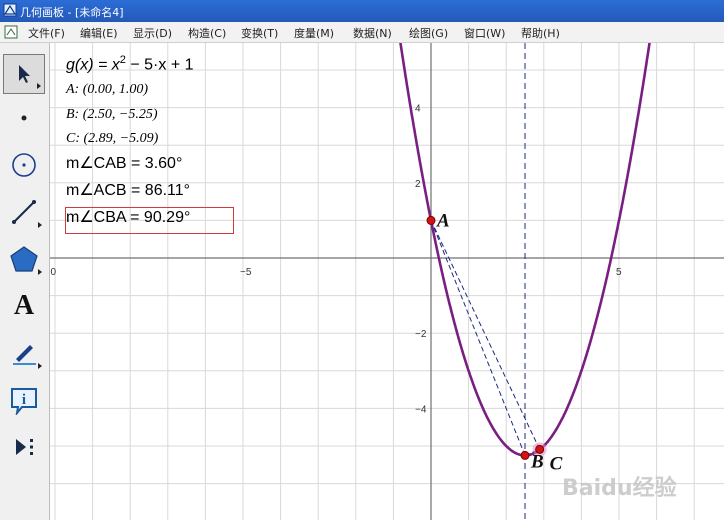  I want to click on title-bar: 几何画板 - [未命名4], so click(362, 11).